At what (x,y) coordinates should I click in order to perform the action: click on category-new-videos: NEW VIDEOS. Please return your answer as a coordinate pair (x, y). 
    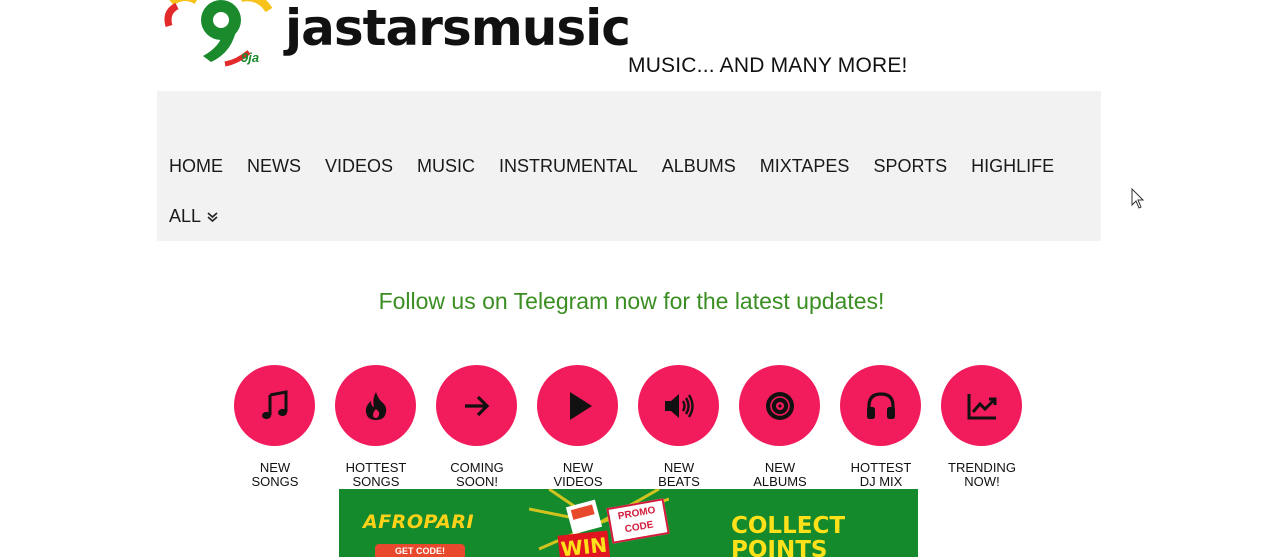
    Looking at the image, I should click on (578, 427).